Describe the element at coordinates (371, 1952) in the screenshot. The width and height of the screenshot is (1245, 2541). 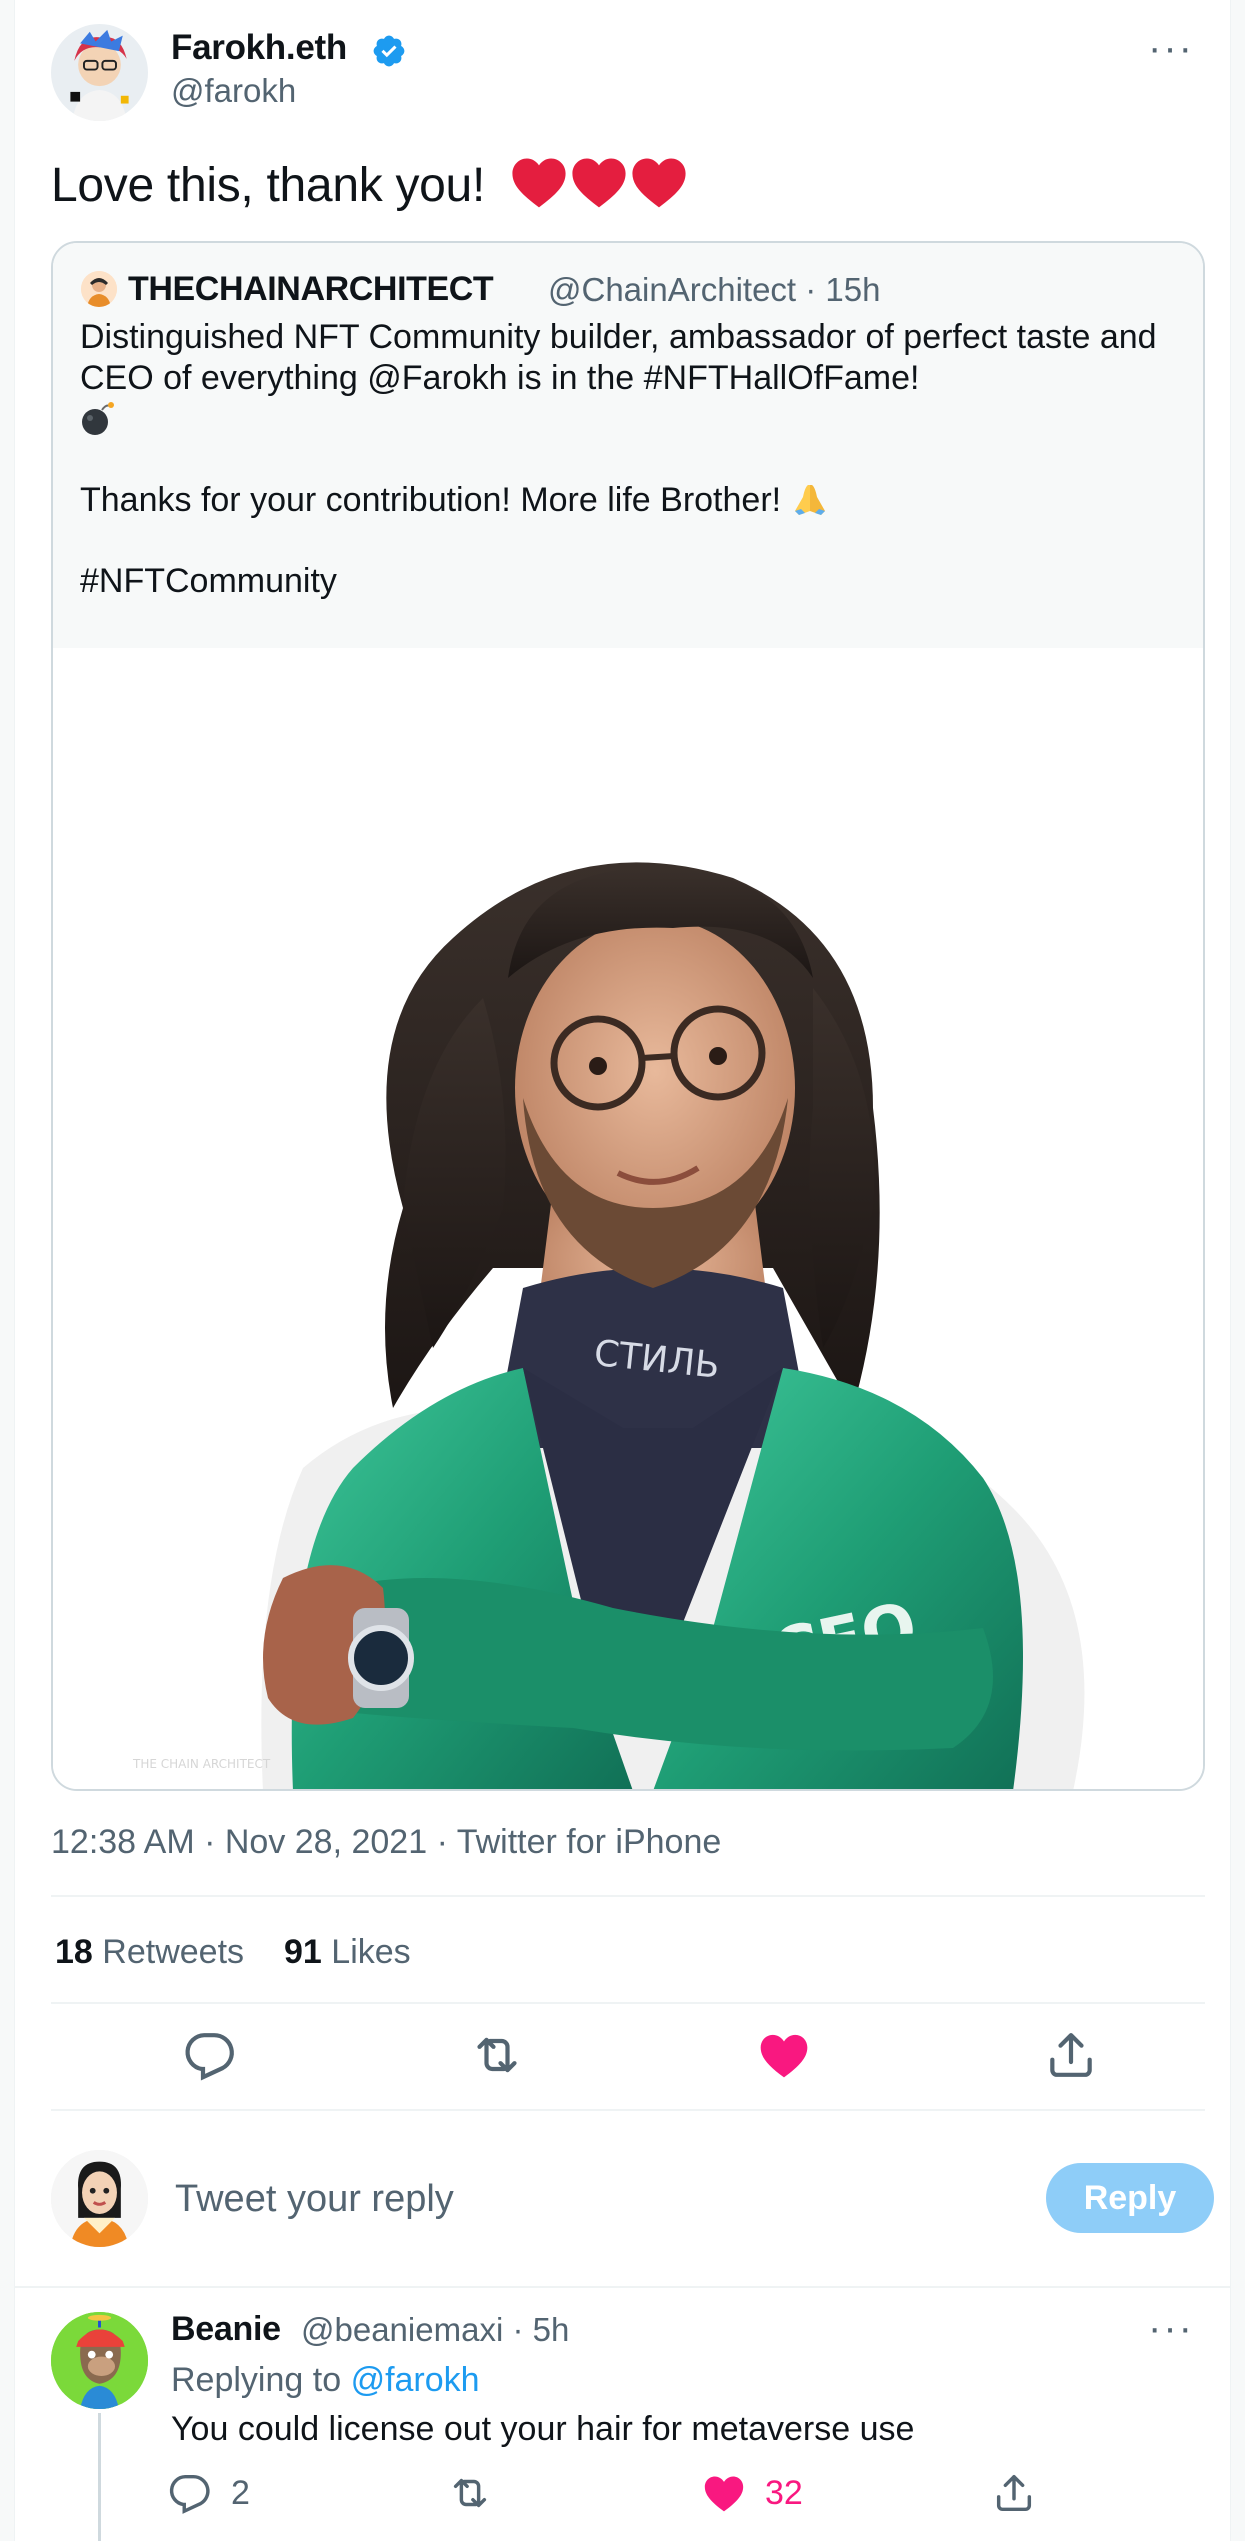
I see `likes-label: Likes` at that location.